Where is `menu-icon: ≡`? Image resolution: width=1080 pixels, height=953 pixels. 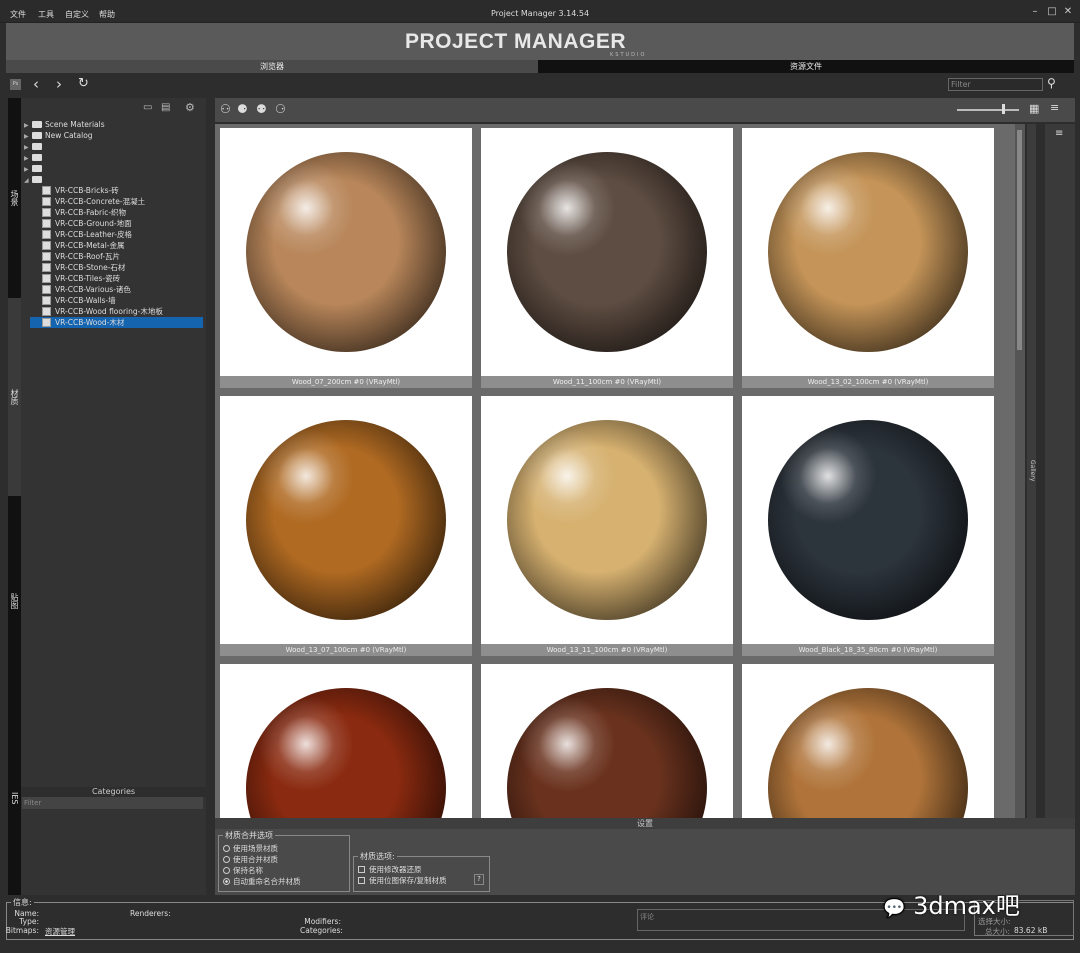 menu-icon: ≡ is located at coordinates (1059, 133).